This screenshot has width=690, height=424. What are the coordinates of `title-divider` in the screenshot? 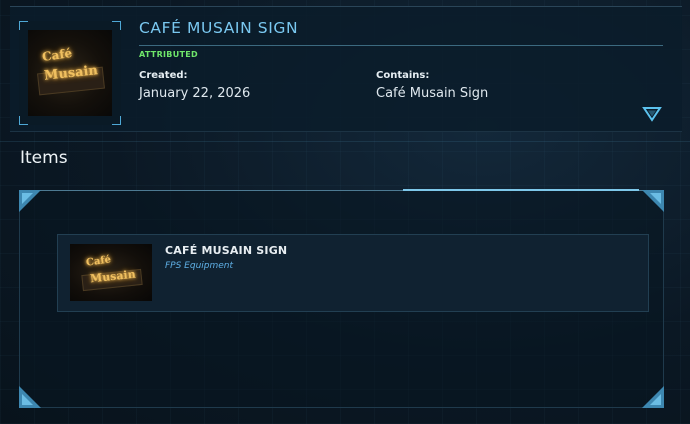 It's located at (401, 45).